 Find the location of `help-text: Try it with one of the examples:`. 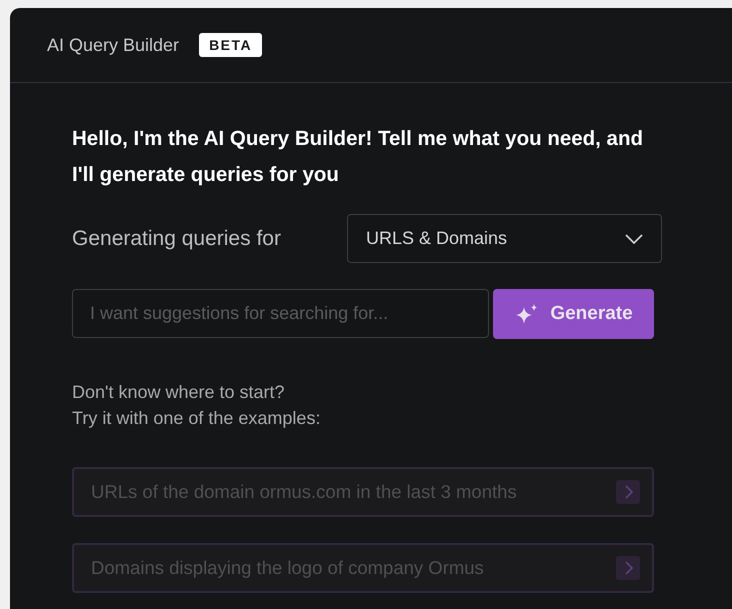

help-text: Try it with one of the examples: is located at coordinates (197, 418).